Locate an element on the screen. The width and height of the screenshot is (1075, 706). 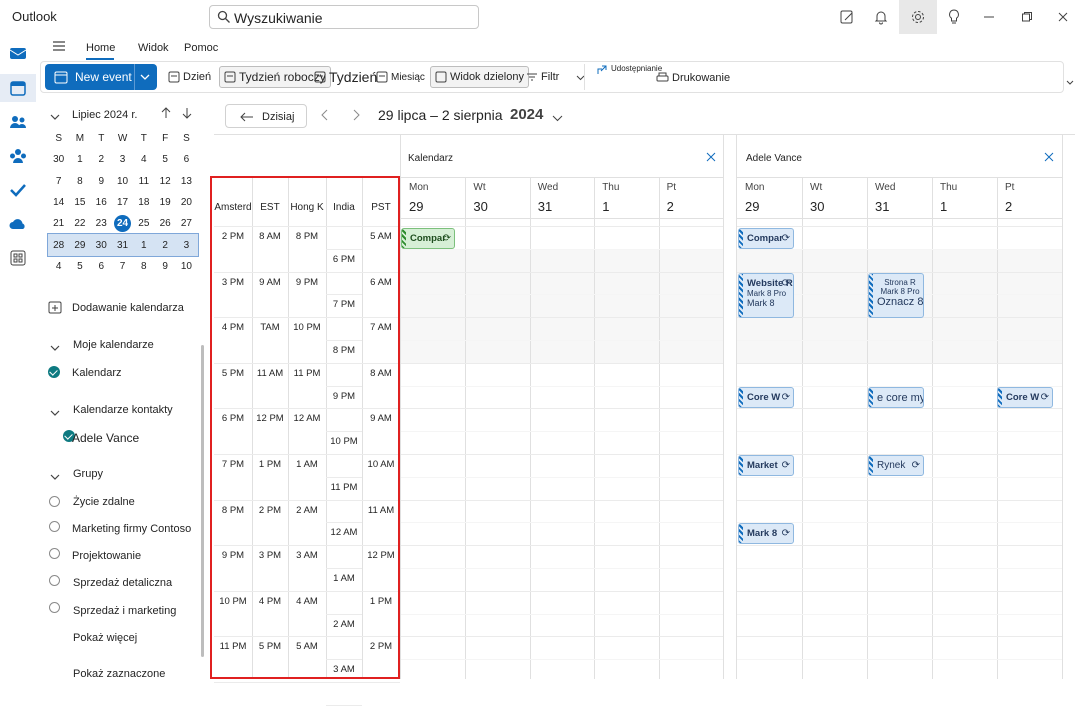
tab-home: Home is located at coordinates (100, 48).